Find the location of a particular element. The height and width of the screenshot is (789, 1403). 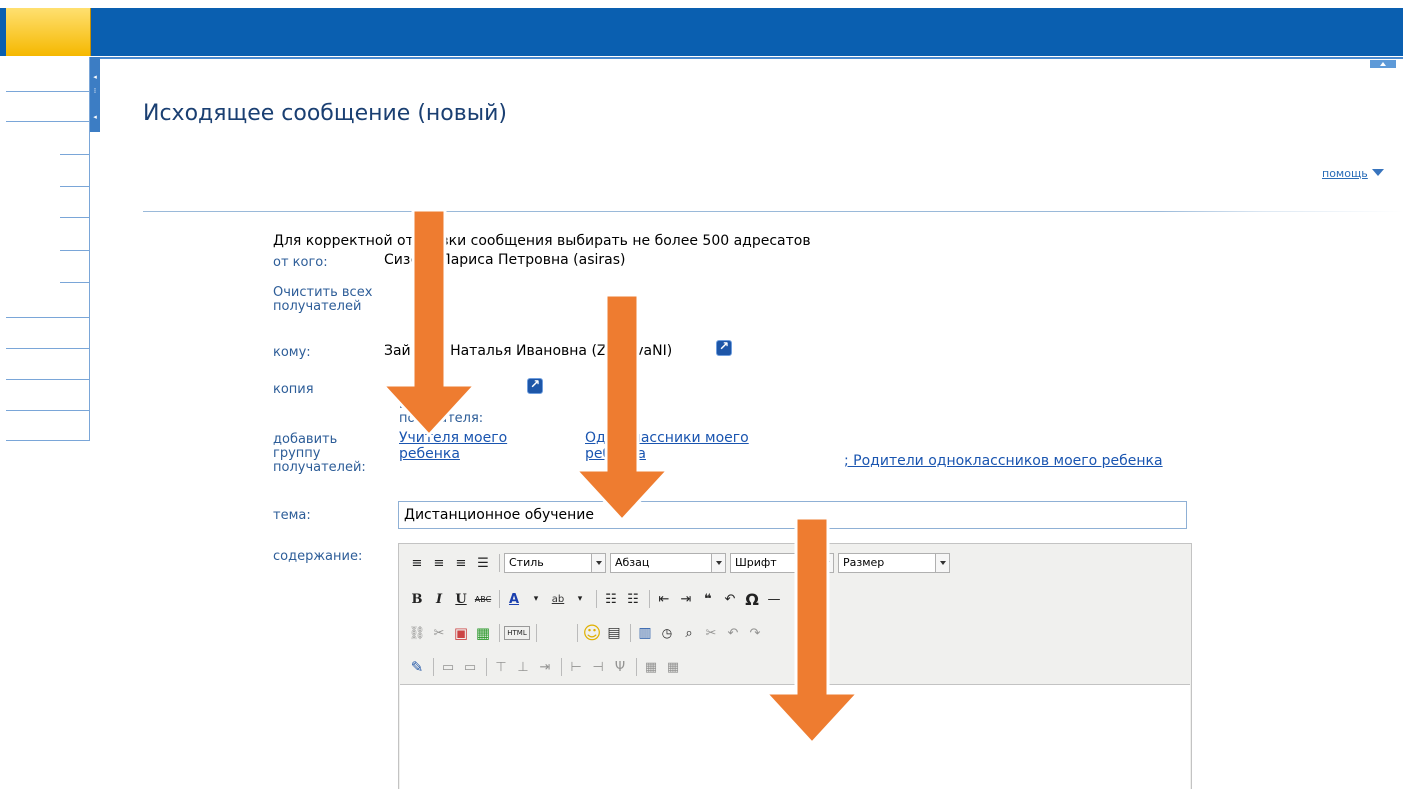

html-source-icon: HTML is located at coordinates (517, 633).